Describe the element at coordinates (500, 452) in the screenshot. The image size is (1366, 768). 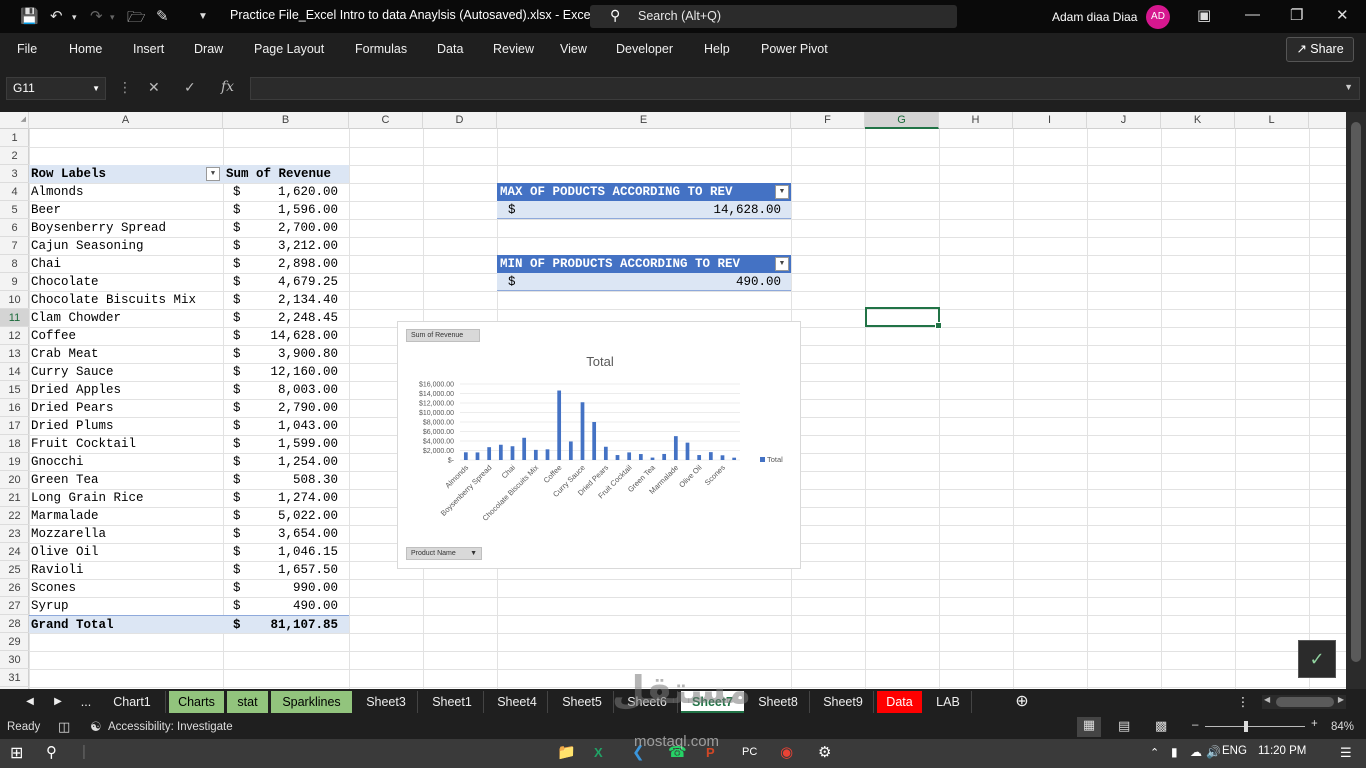
I see `bar-cajun-seasoning` at that location.